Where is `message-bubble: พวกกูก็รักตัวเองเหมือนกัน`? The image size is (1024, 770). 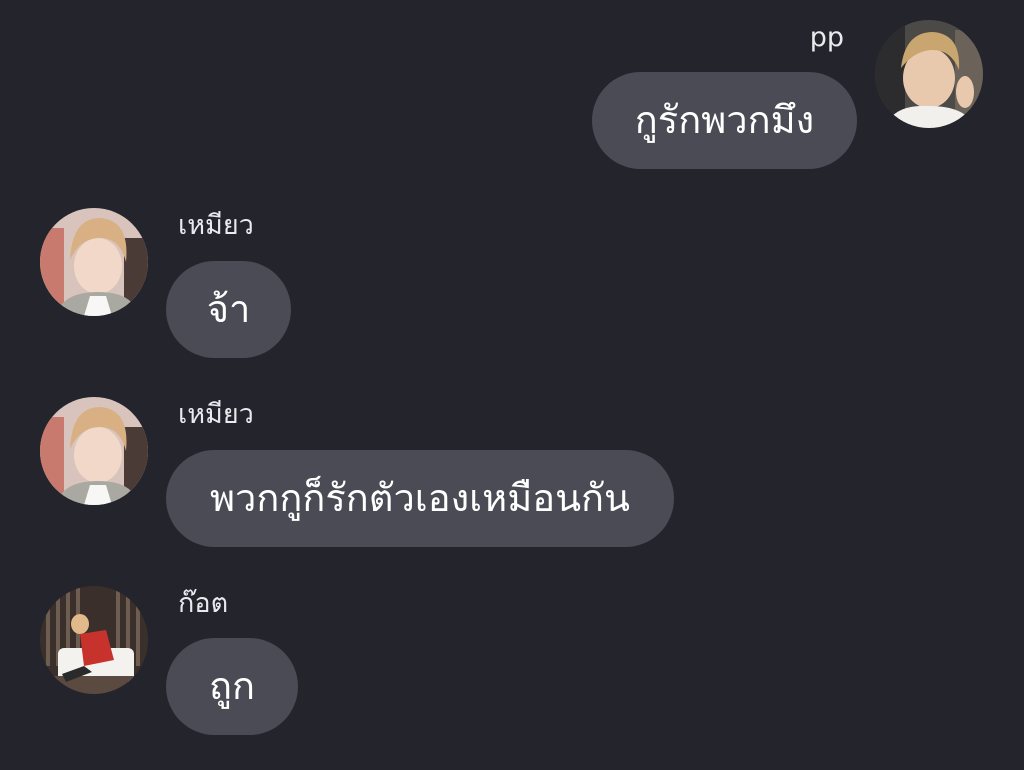 message-bubble: พวกกูก็รักตัวเองเหมือนกัน is located at coordinates (420, 498).